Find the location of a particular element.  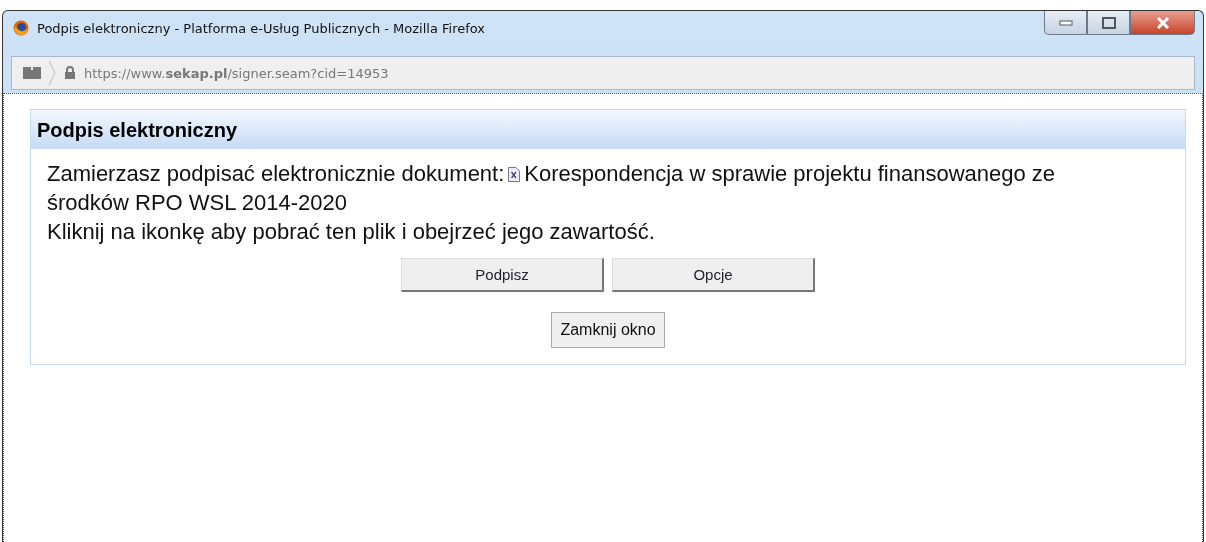

close-button is located at coordinates (1162, 23).